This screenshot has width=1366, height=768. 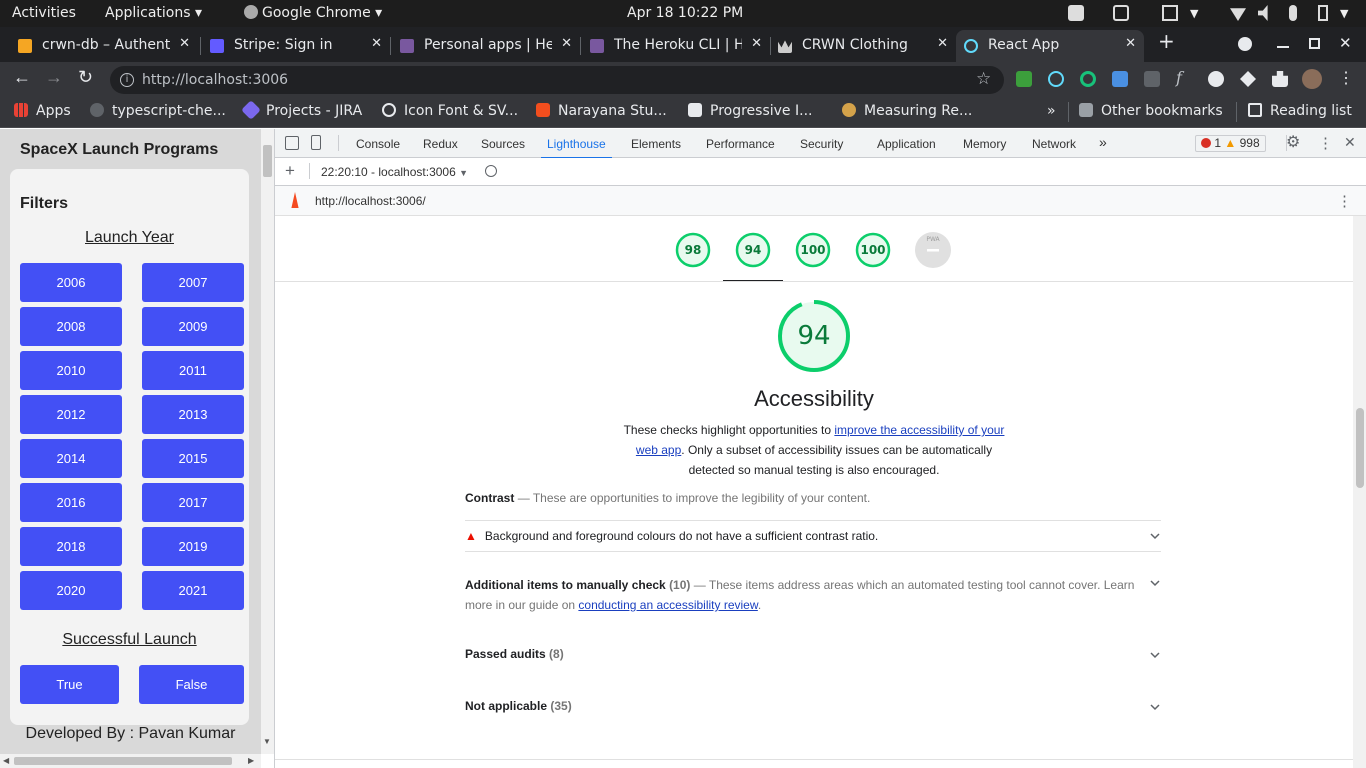 What do you see at coordinates (193, 458) in the screenshot?
I see `year-button-2015: 2015` at bounding box center [193, 458].